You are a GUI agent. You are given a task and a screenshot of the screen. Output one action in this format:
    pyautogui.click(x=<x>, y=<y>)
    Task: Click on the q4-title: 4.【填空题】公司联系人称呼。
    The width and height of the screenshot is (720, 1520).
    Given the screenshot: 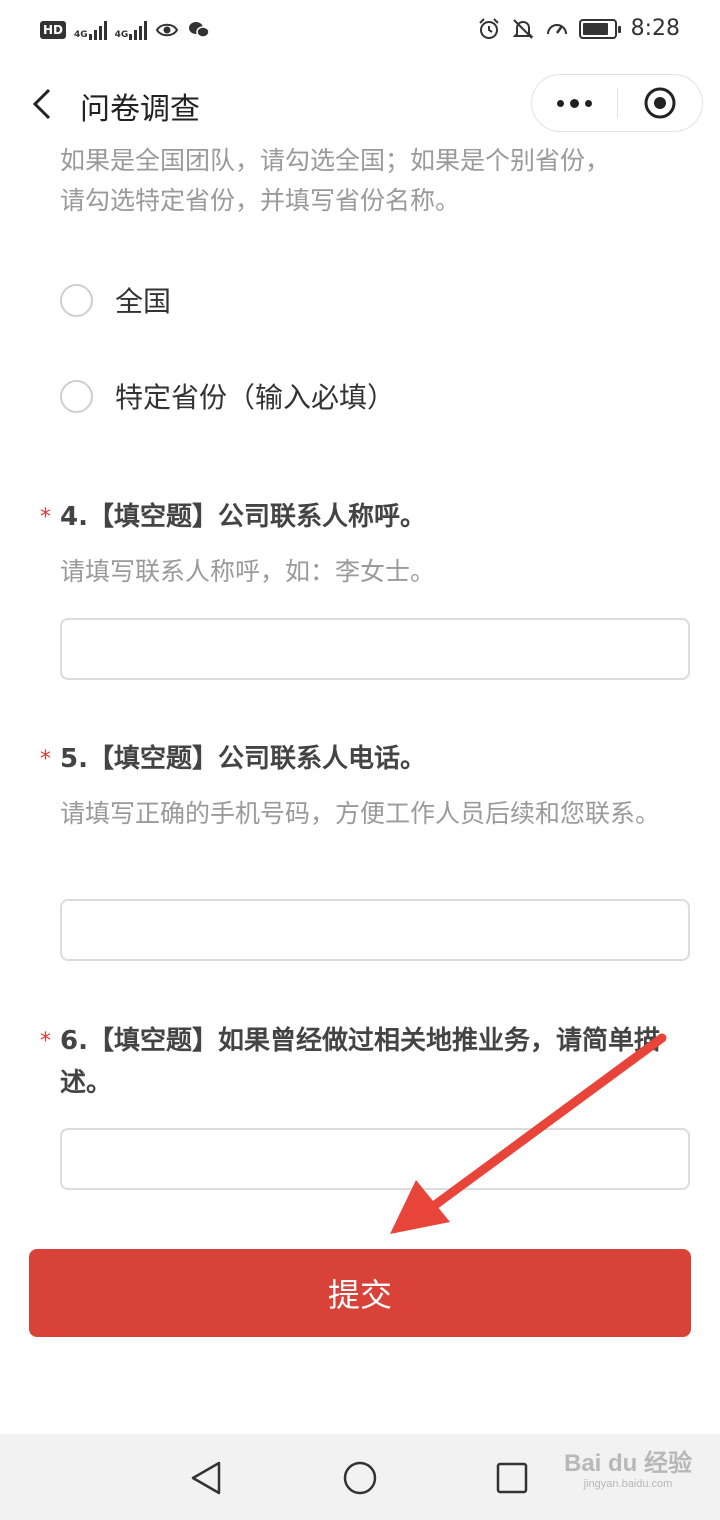 What is the action you would take?
    pyautogui.click(x=243, y=517)
    